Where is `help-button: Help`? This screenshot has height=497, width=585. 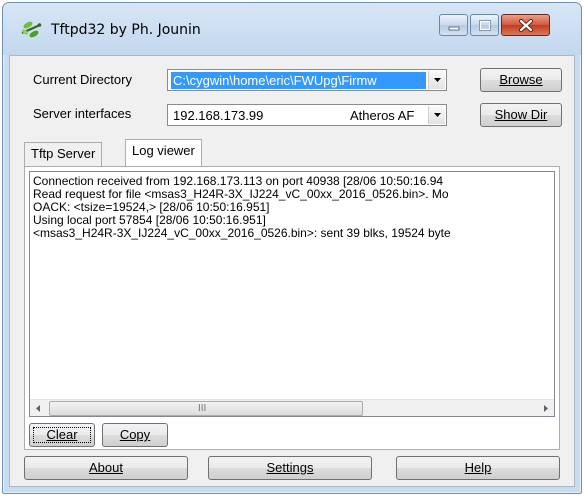 help-button: Help is located at coordinates (478, 468).